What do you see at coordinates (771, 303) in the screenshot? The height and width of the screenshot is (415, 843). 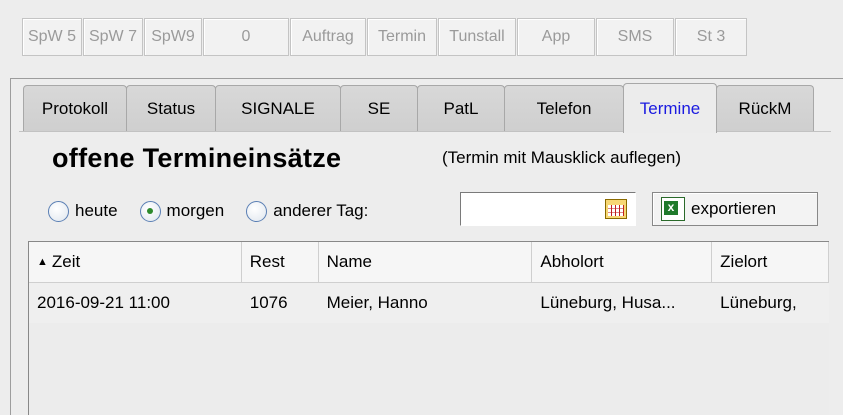 I see `cell-zielort: Lüneburg,` at bounding box center [771, 303].